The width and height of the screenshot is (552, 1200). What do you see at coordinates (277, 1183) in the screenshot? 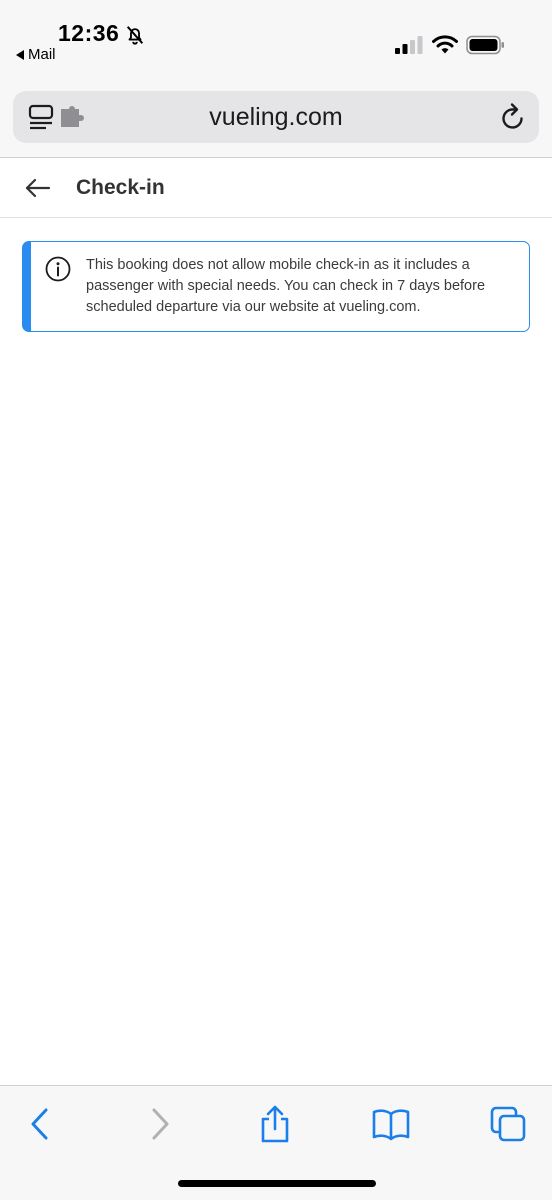
I see `home-indicator` at bounding box center [277, 1183].